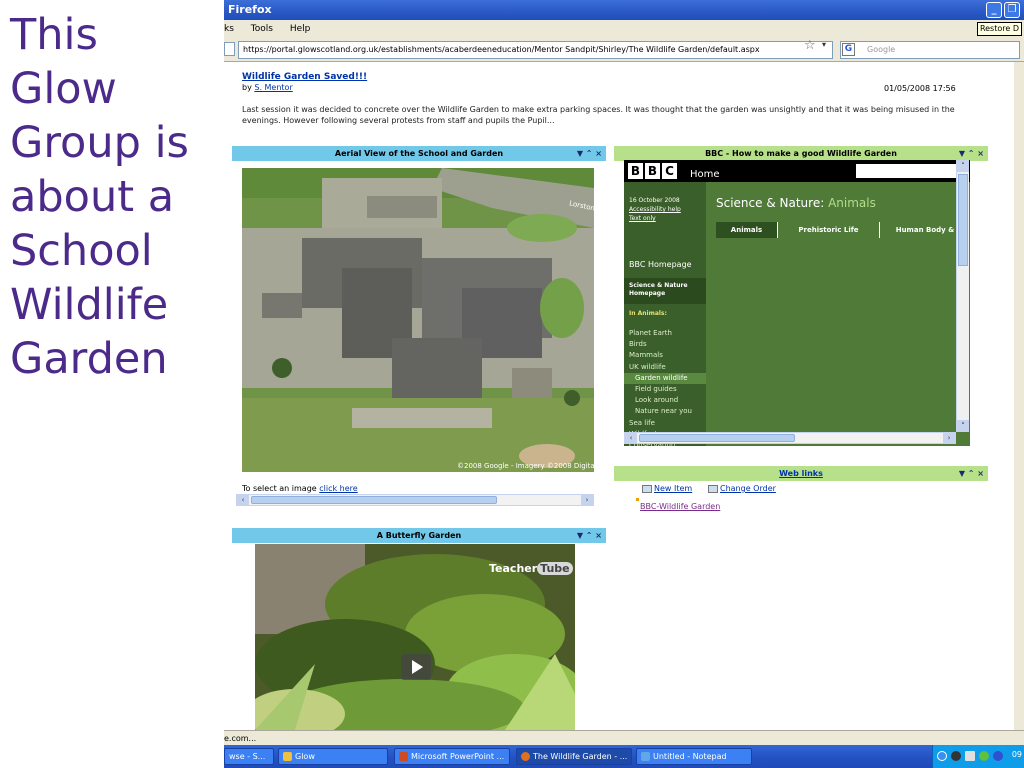  What do you see at coordinates (665, 367) in the screenshot?
I see `bbc-nav-item: UK wildlife` at bounding box center [665, 367].